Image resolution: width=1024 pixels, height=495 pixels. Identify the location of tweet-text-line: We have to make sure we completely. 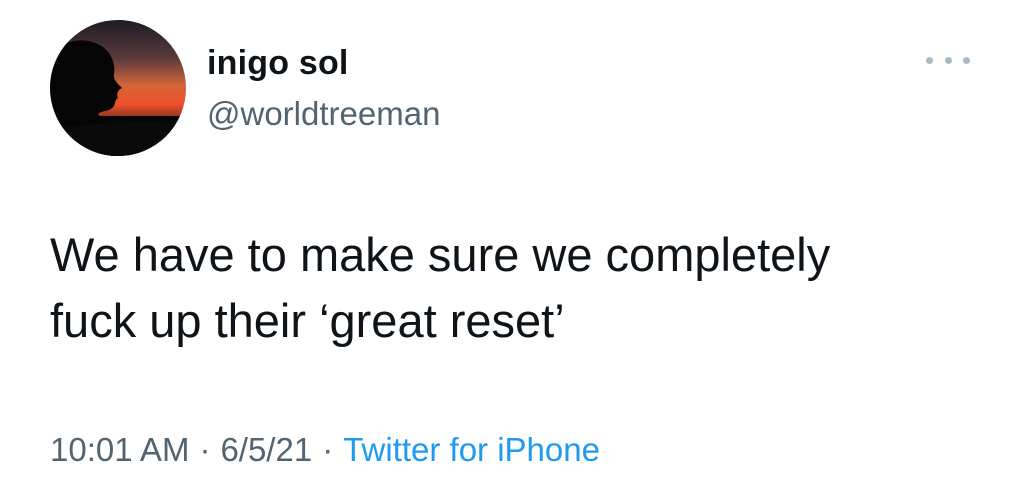
(440, 254).